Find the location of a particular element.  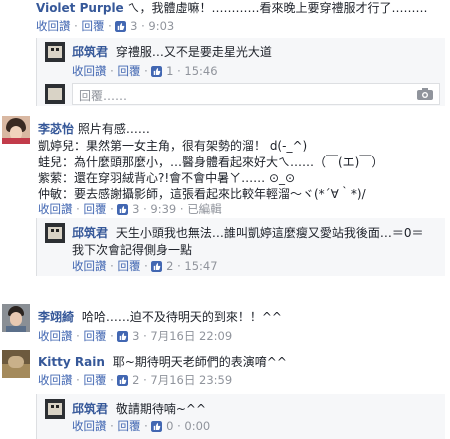

comment-kitty-rain: Kitty Rain 耶~期待明天老師們的表演唷^^ is located at coordinates (162, 361).